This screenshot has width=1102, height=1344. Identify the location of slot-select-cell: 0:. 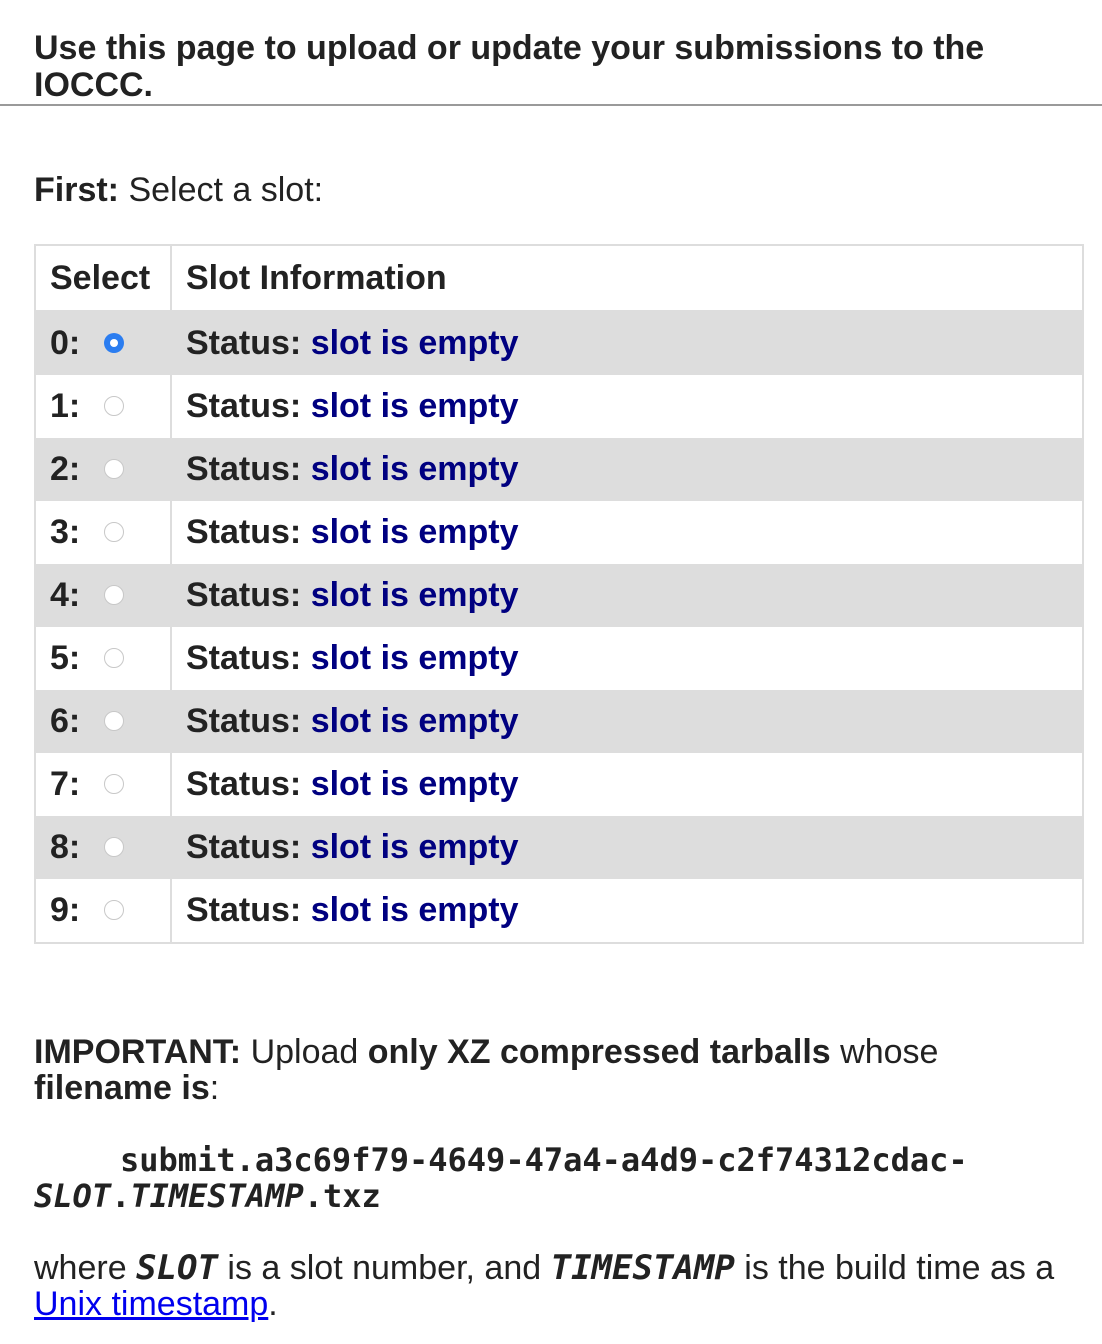
(103, 343).